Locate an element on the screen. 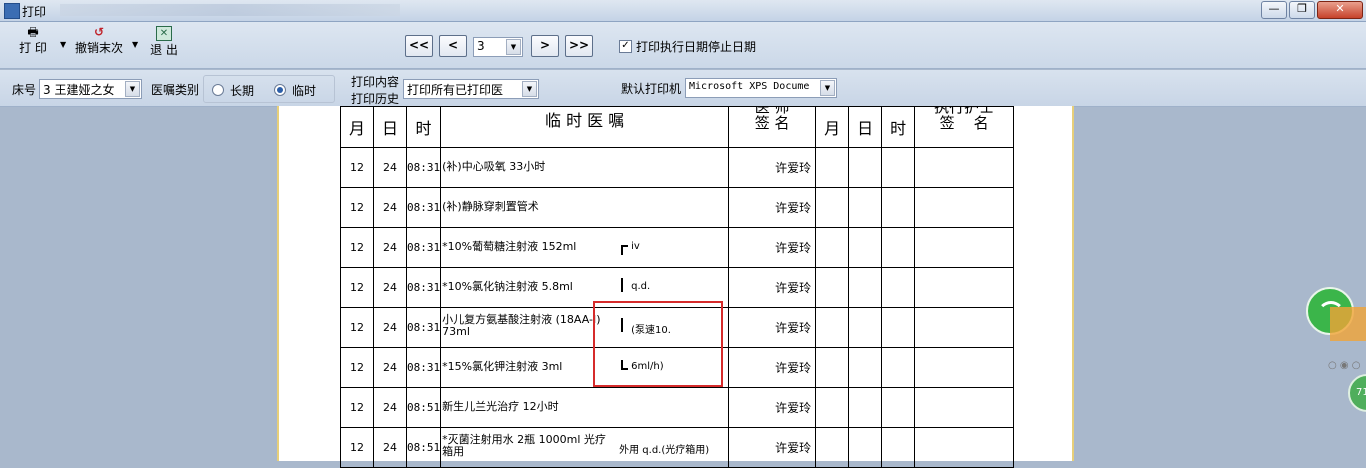 This screenshot has height=468, width=1366. order-text: (补)静脉穿刺置管术 is located at coordinates (490, 206).